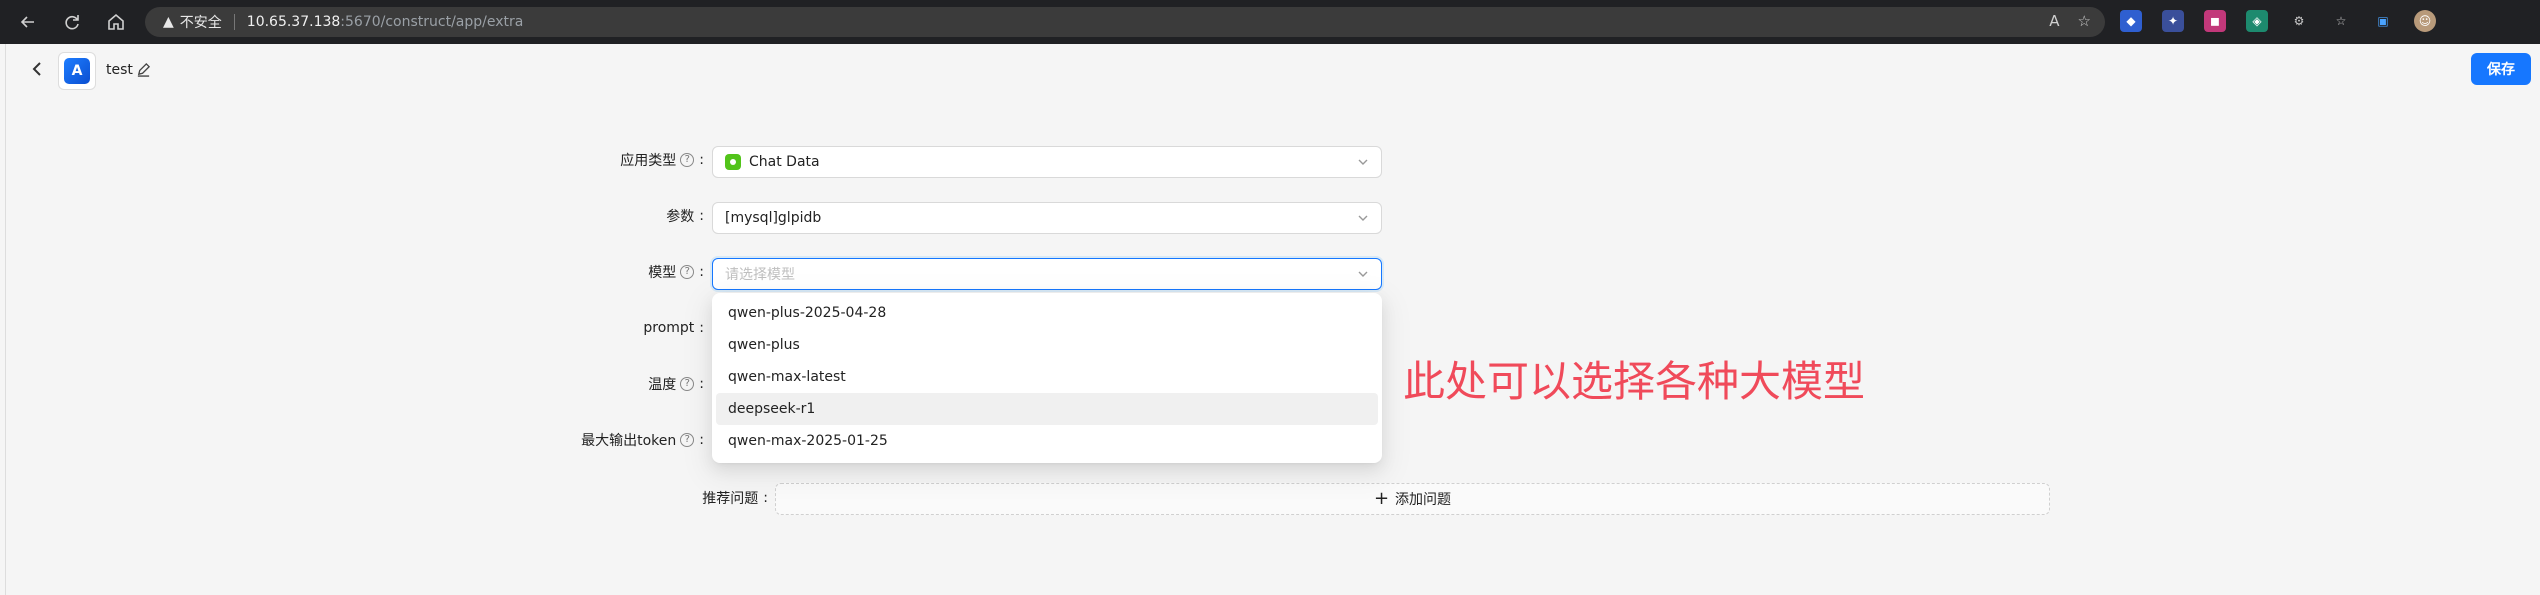 This screenshot has height=595, width=2540. Describe the element at coordinates (116, 22) in the screenshot. I see `home-icon` at that location.